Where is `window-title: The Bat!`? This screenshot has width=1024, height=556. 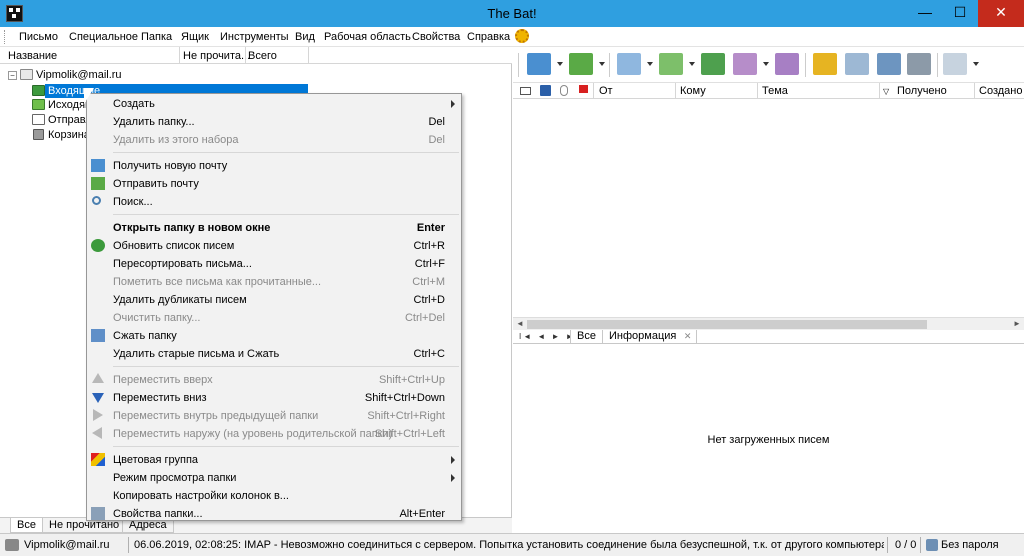 window-title: The Bat! is located at coordinates (512, 13).